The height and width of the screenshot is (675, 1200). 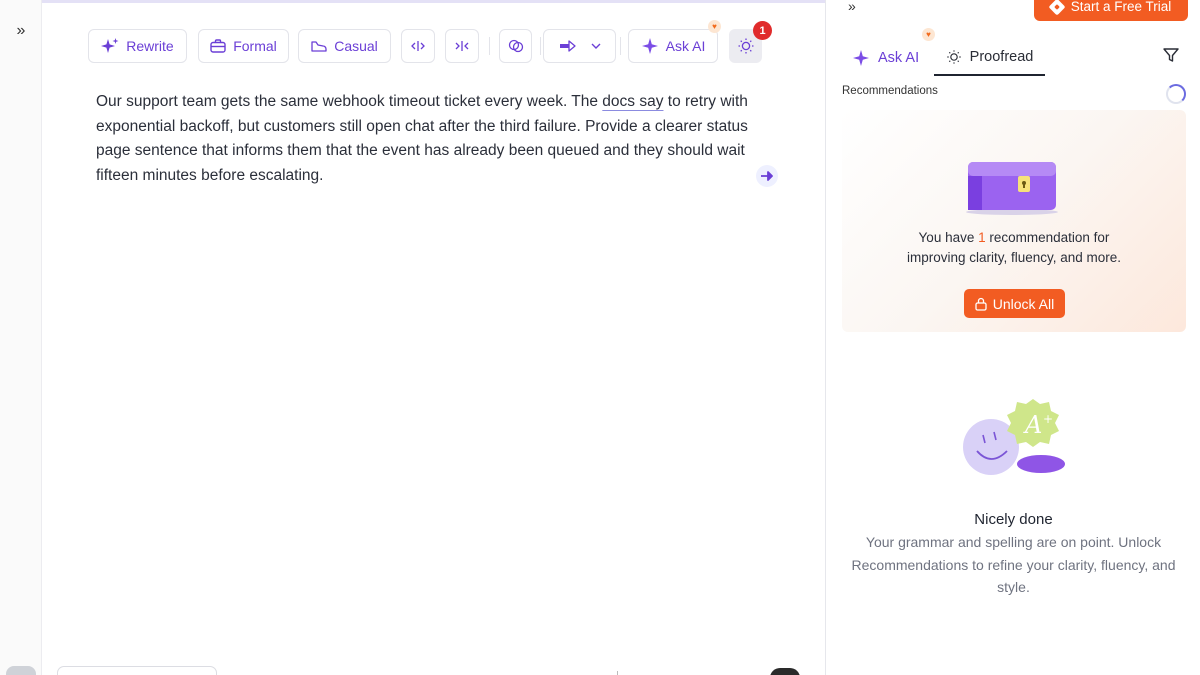 I want to click on treasure-chest-icon, so click(x=1012, y=188).